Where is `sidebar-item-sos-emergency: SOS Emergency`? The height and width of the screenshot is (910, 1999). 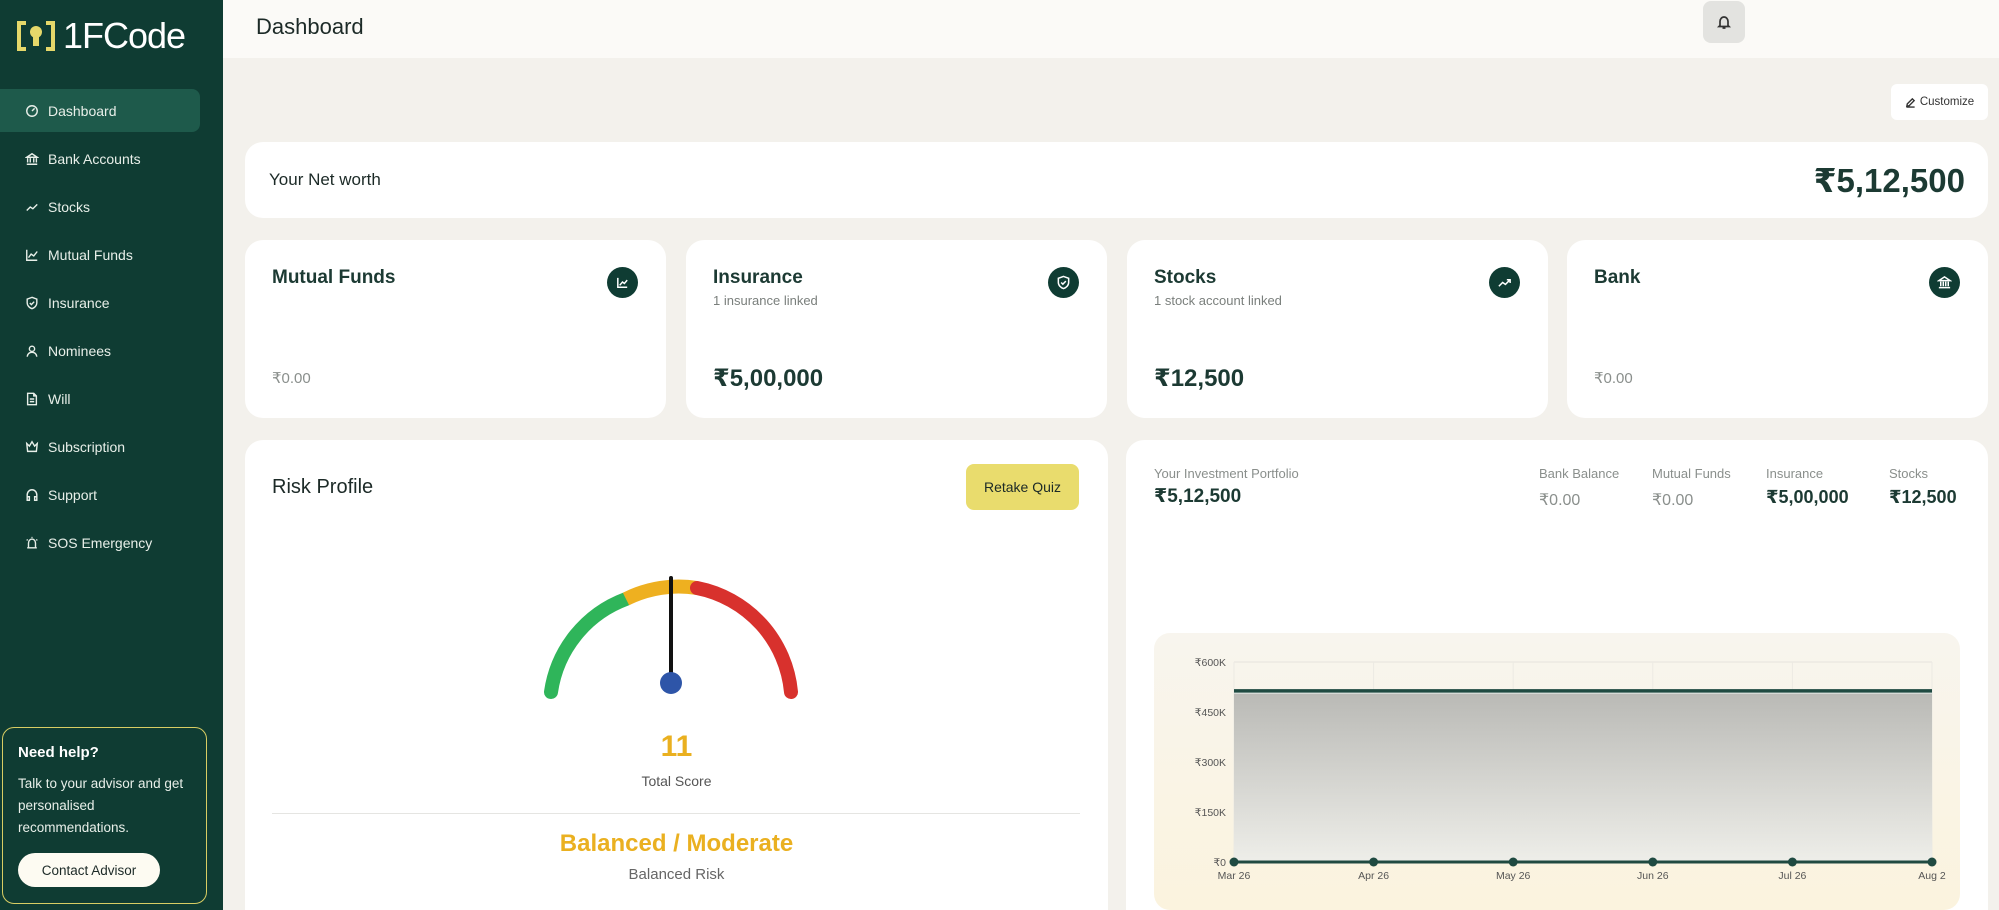
sidebar-item-sos-emergency: SOS Emergency is located at coordinates (100, 542).